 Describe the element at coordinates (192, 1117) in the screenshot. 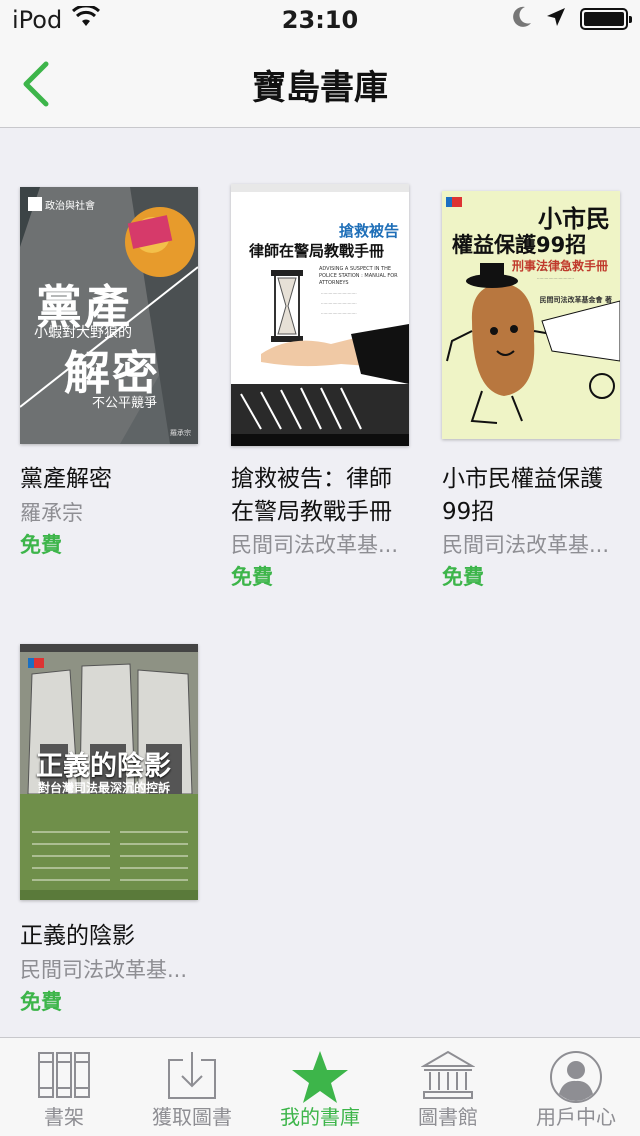

I see `tab-label: 獲取圖書` at that location.